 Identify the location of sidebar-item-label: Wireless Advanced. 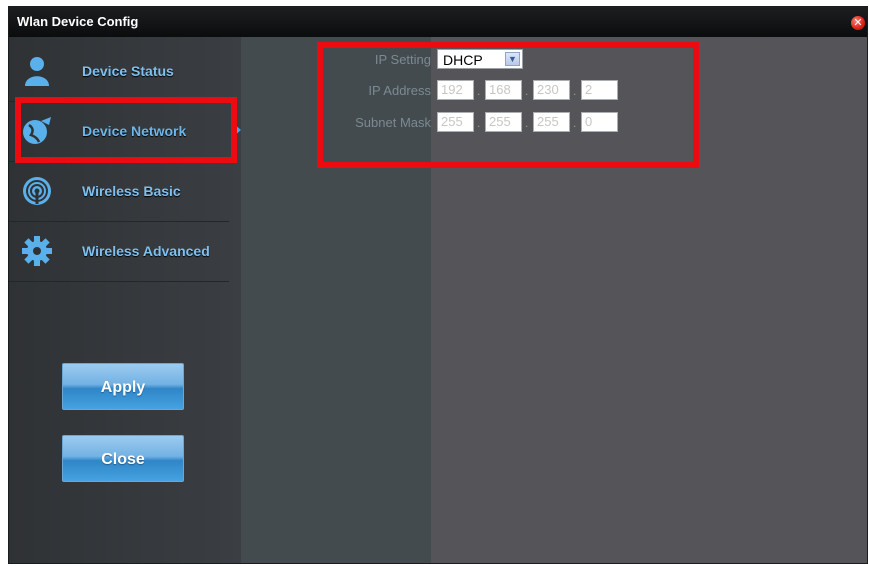
(146, 251).